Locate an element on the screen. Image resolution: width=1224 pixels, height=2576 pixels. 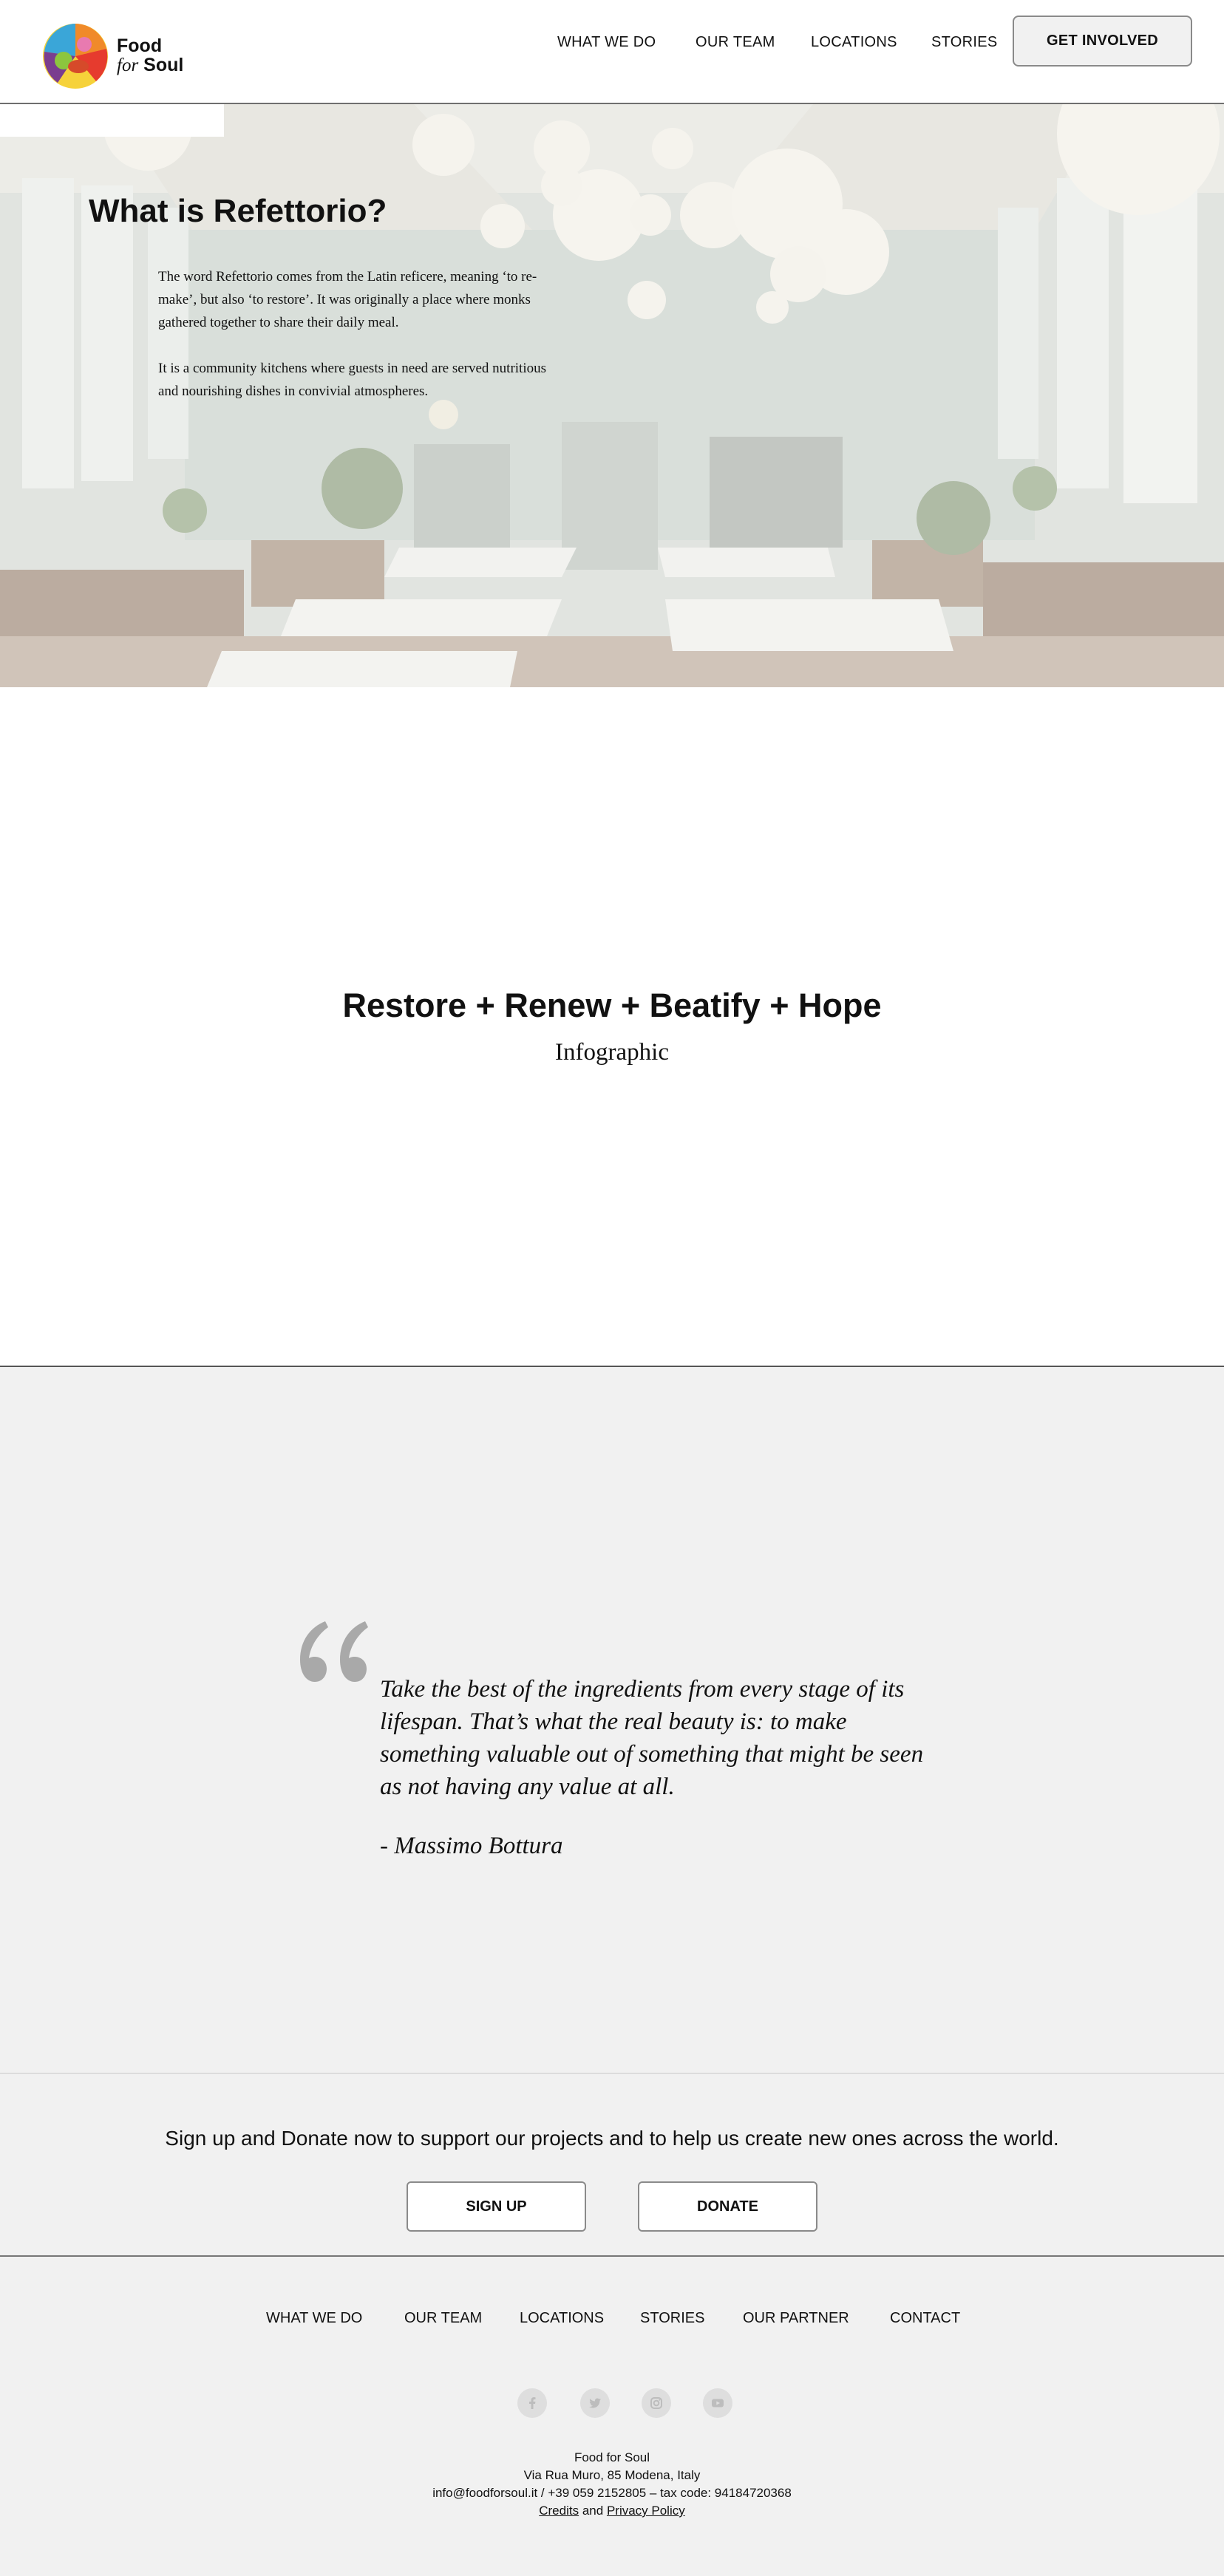
footer-nav-our-team: OUR TEAM is located at coordinates (443, 2318).